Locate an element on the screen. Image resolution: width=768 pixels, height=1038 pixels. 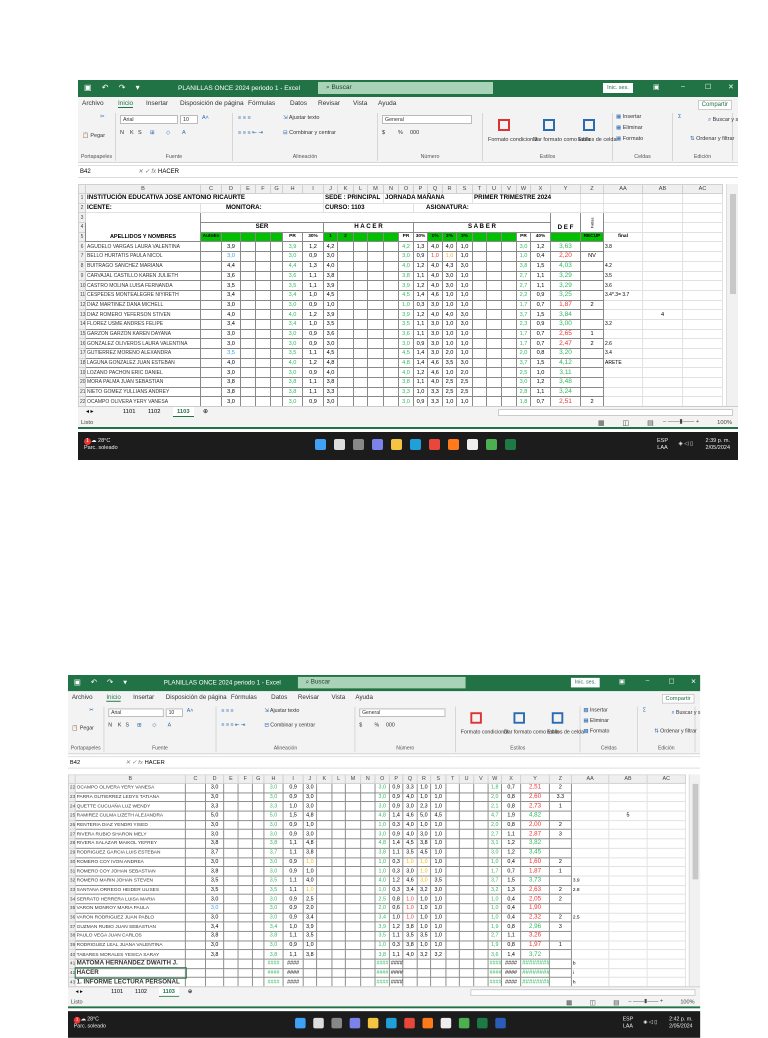
row-number: 24 is located at coordinates (72, 806).